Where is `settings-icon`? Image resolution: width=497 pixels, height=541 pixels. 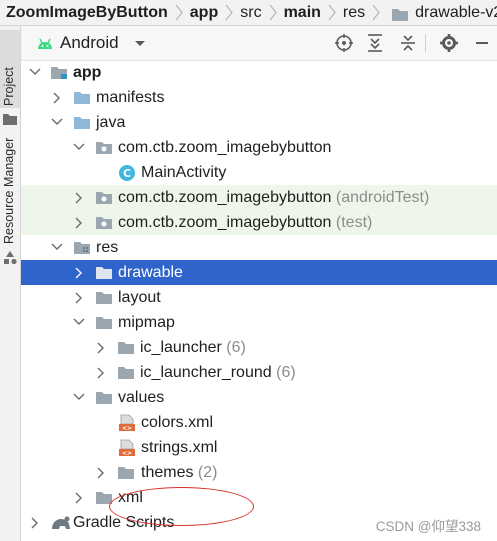 settings-icon is located at coordinates (449, 43).